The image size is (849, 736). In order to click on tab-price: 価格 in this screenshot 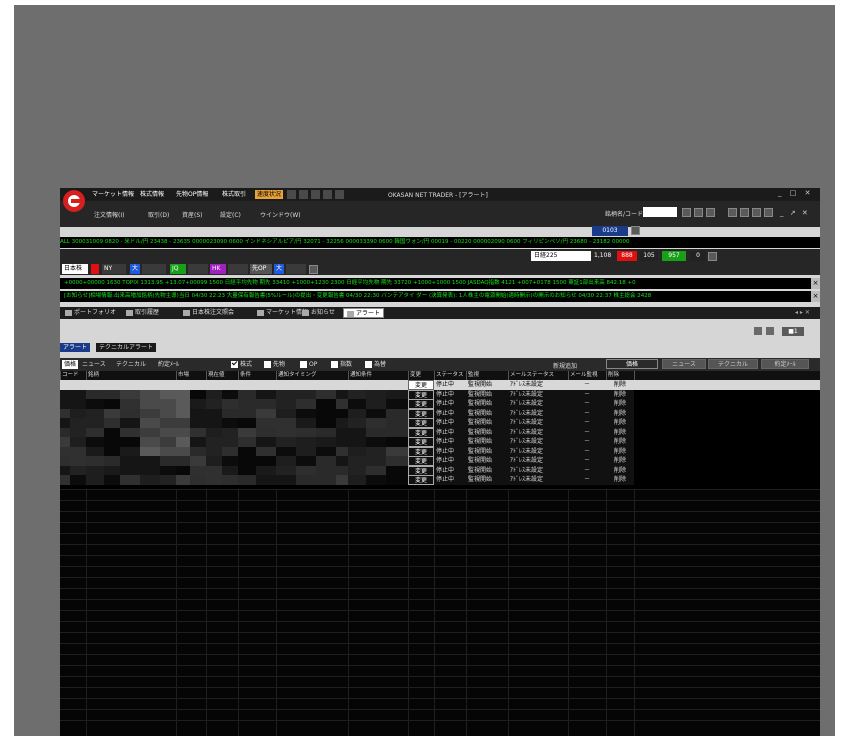, I will do `click(70, 364)`.